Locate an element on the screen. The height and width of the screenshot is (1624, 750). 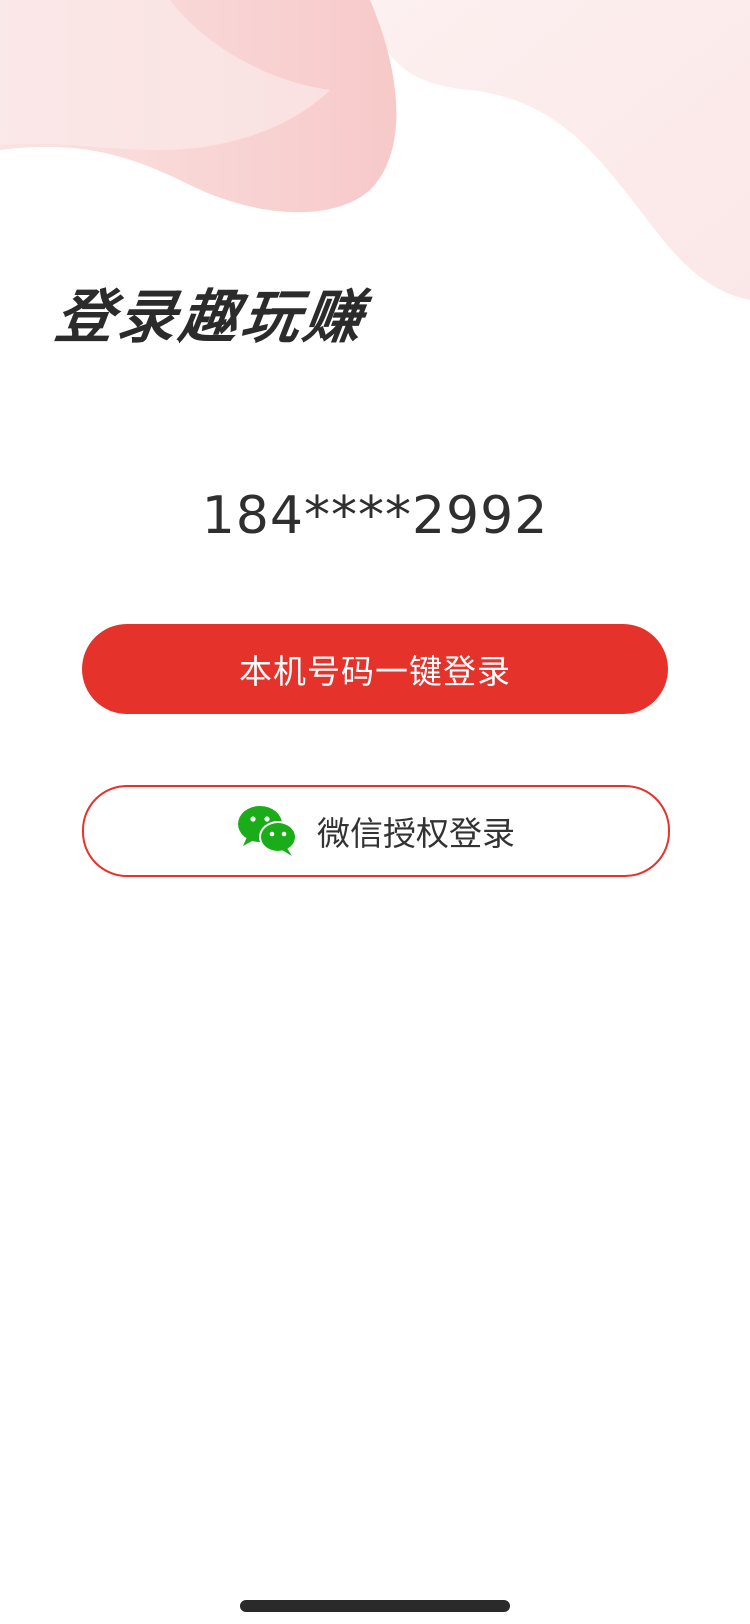
home-indicator is located at coordinates (375, 1606).